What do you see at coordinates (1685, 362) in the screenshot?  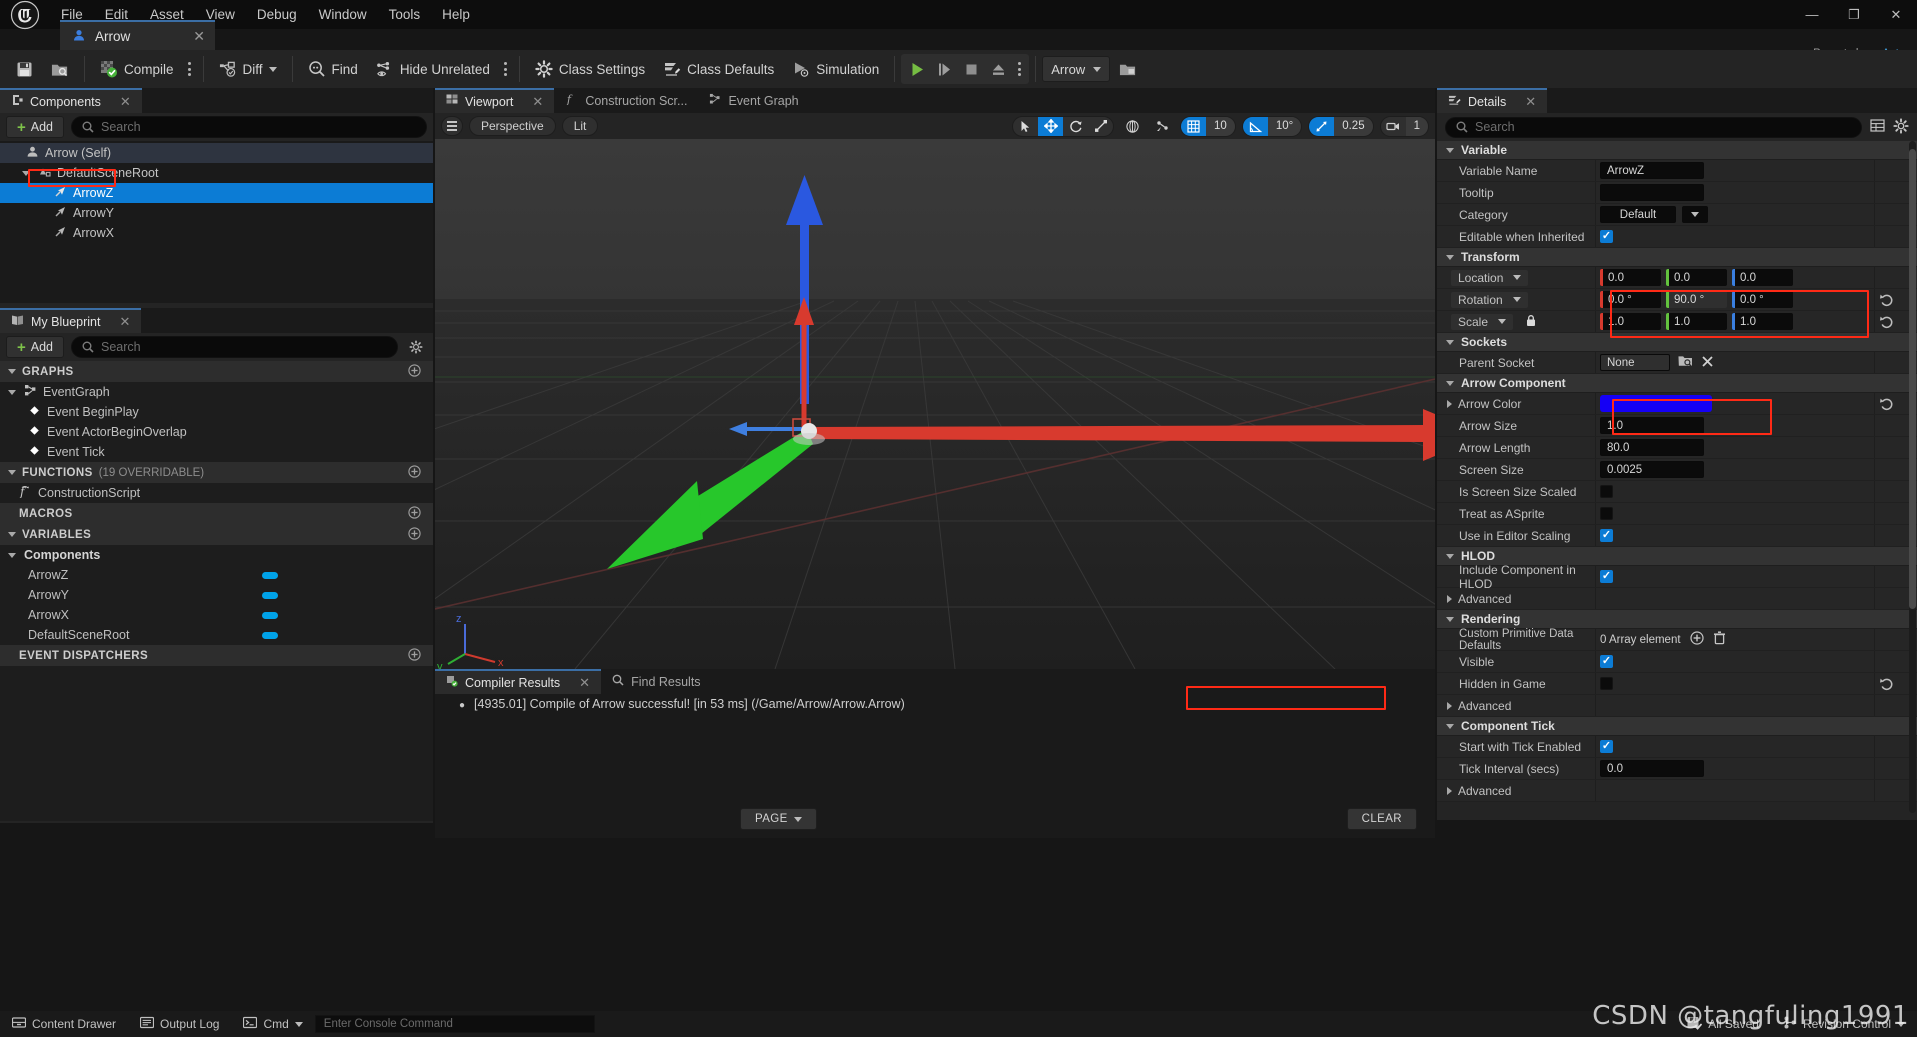 I see `browse-socket-icon` at bounding box center [1685, 362].